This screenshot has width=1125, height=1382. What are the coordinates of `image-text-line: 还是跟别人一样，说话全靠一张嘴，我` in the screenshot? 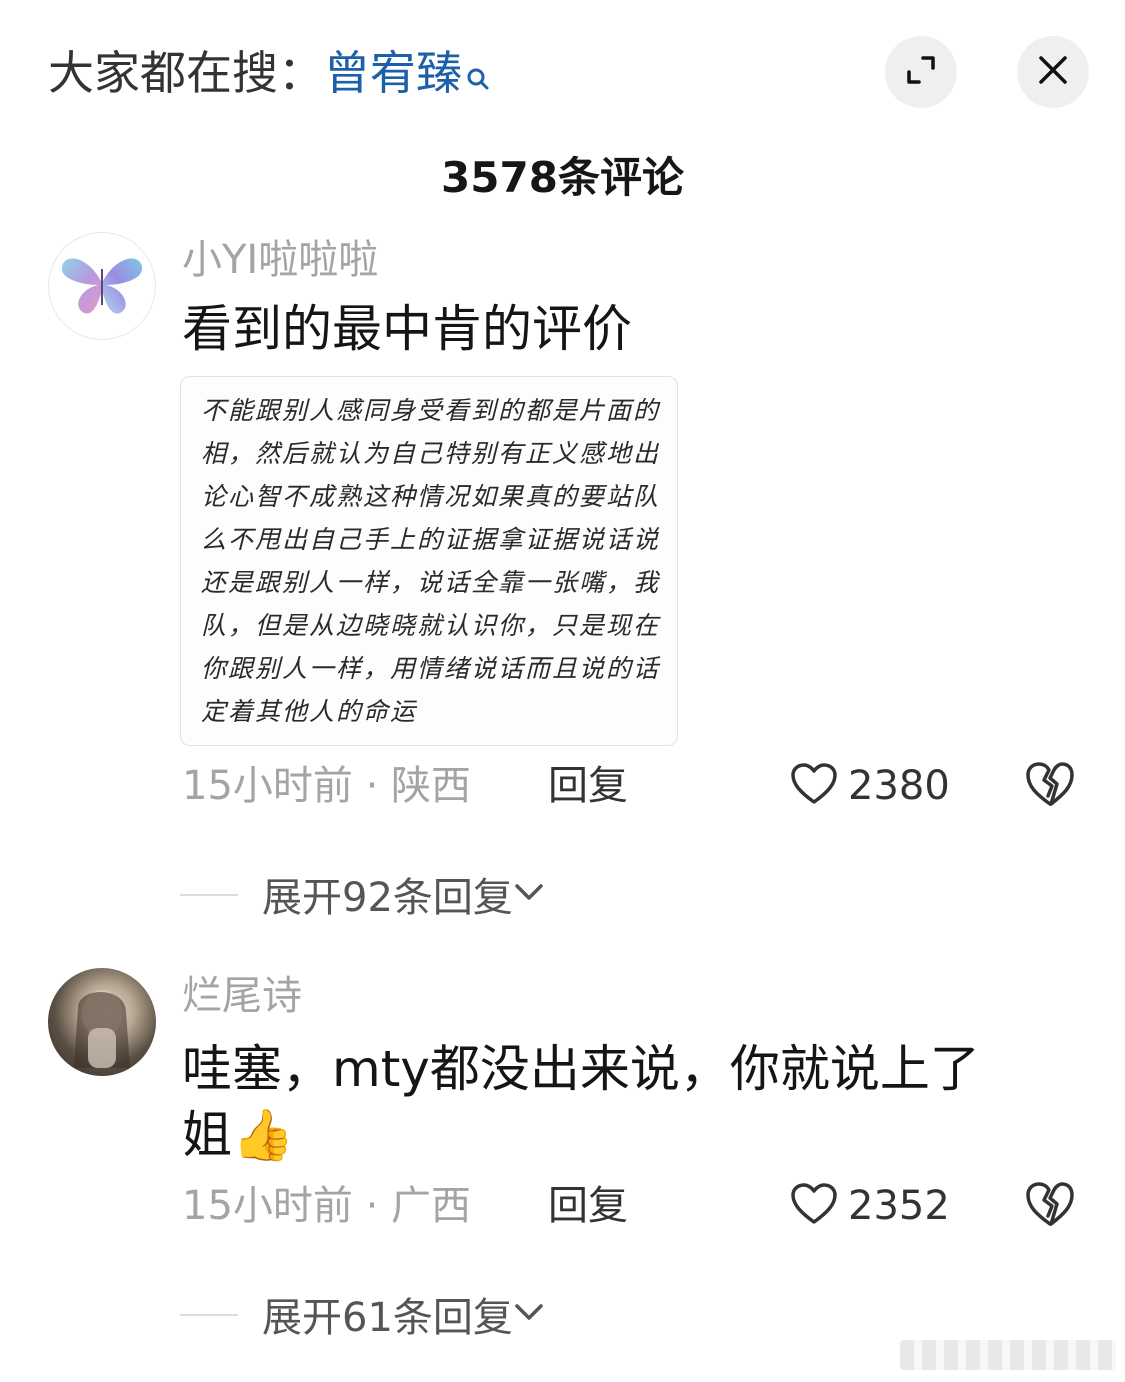 It's located at (431, 582).